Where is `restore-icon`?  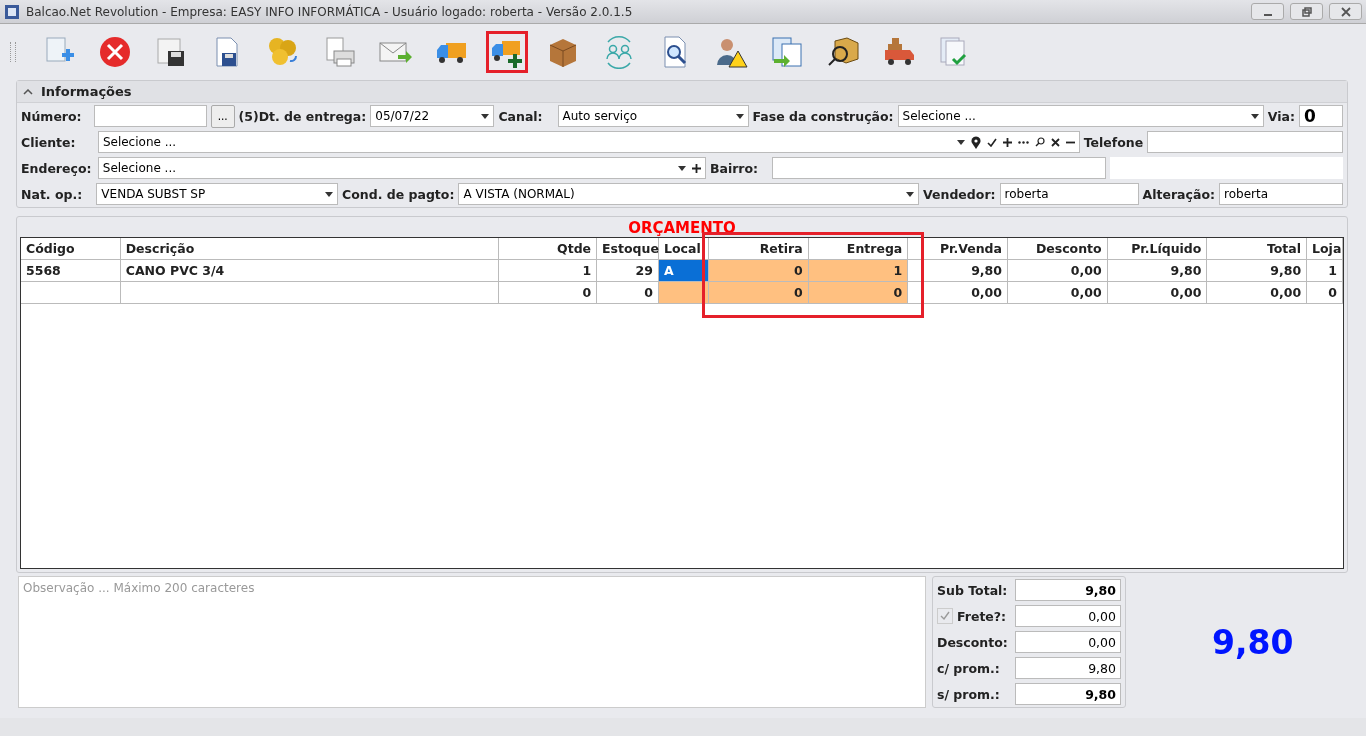
restore-icon is located at coordinates (1306, 11).